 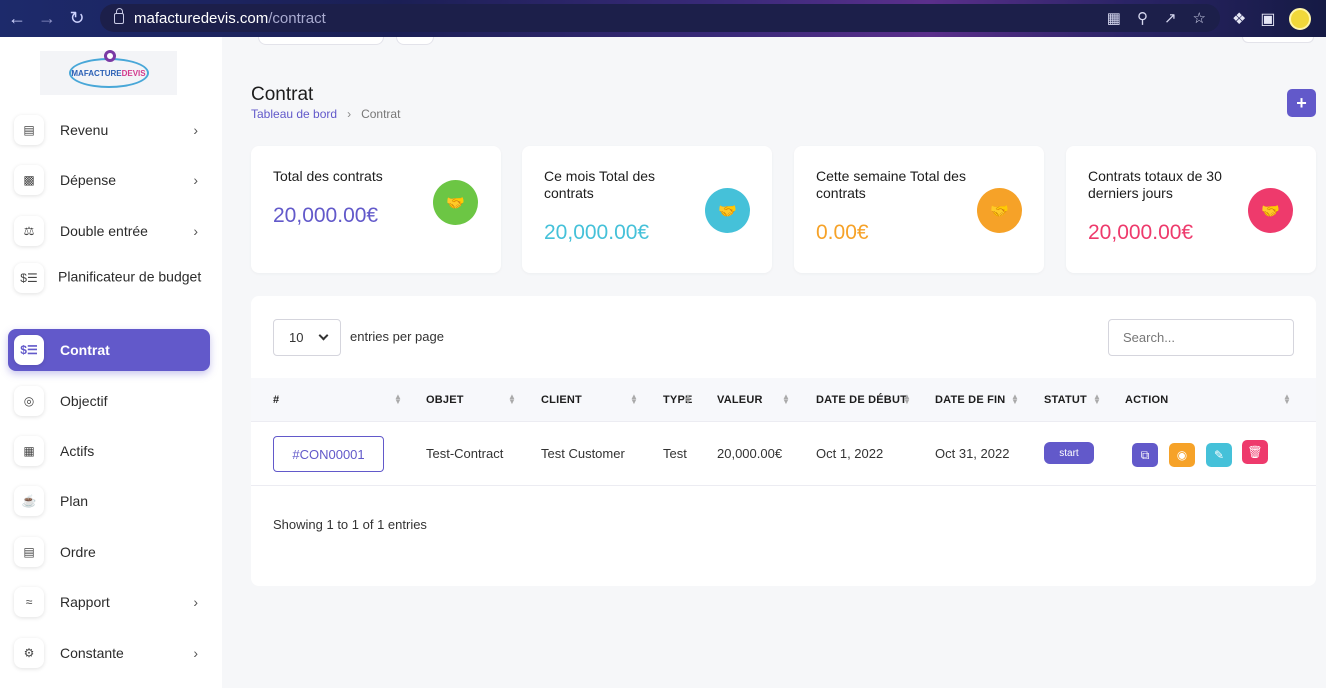 I want to click on edit-button: ✎, so click(x=1219, y=455).